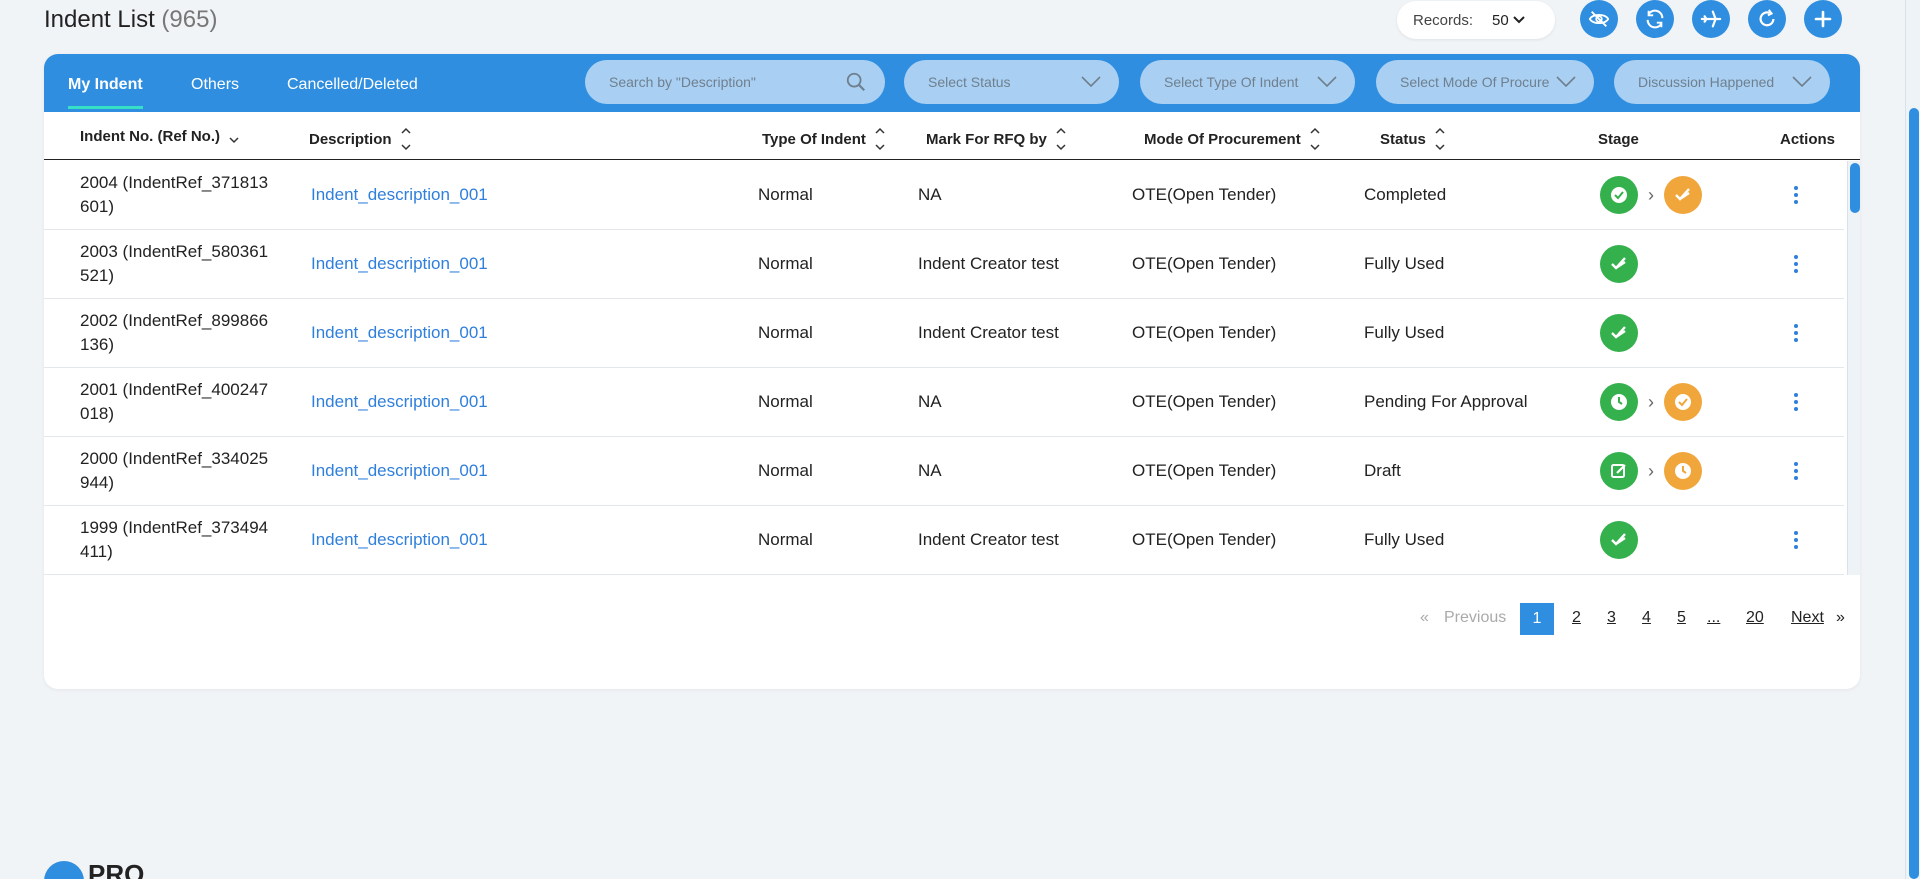  Describe the element at coordinates (952, 619) in the screenshot. I see `pagination: « Previous 1 2 3 4 5 ... 20 Next »` at that location.